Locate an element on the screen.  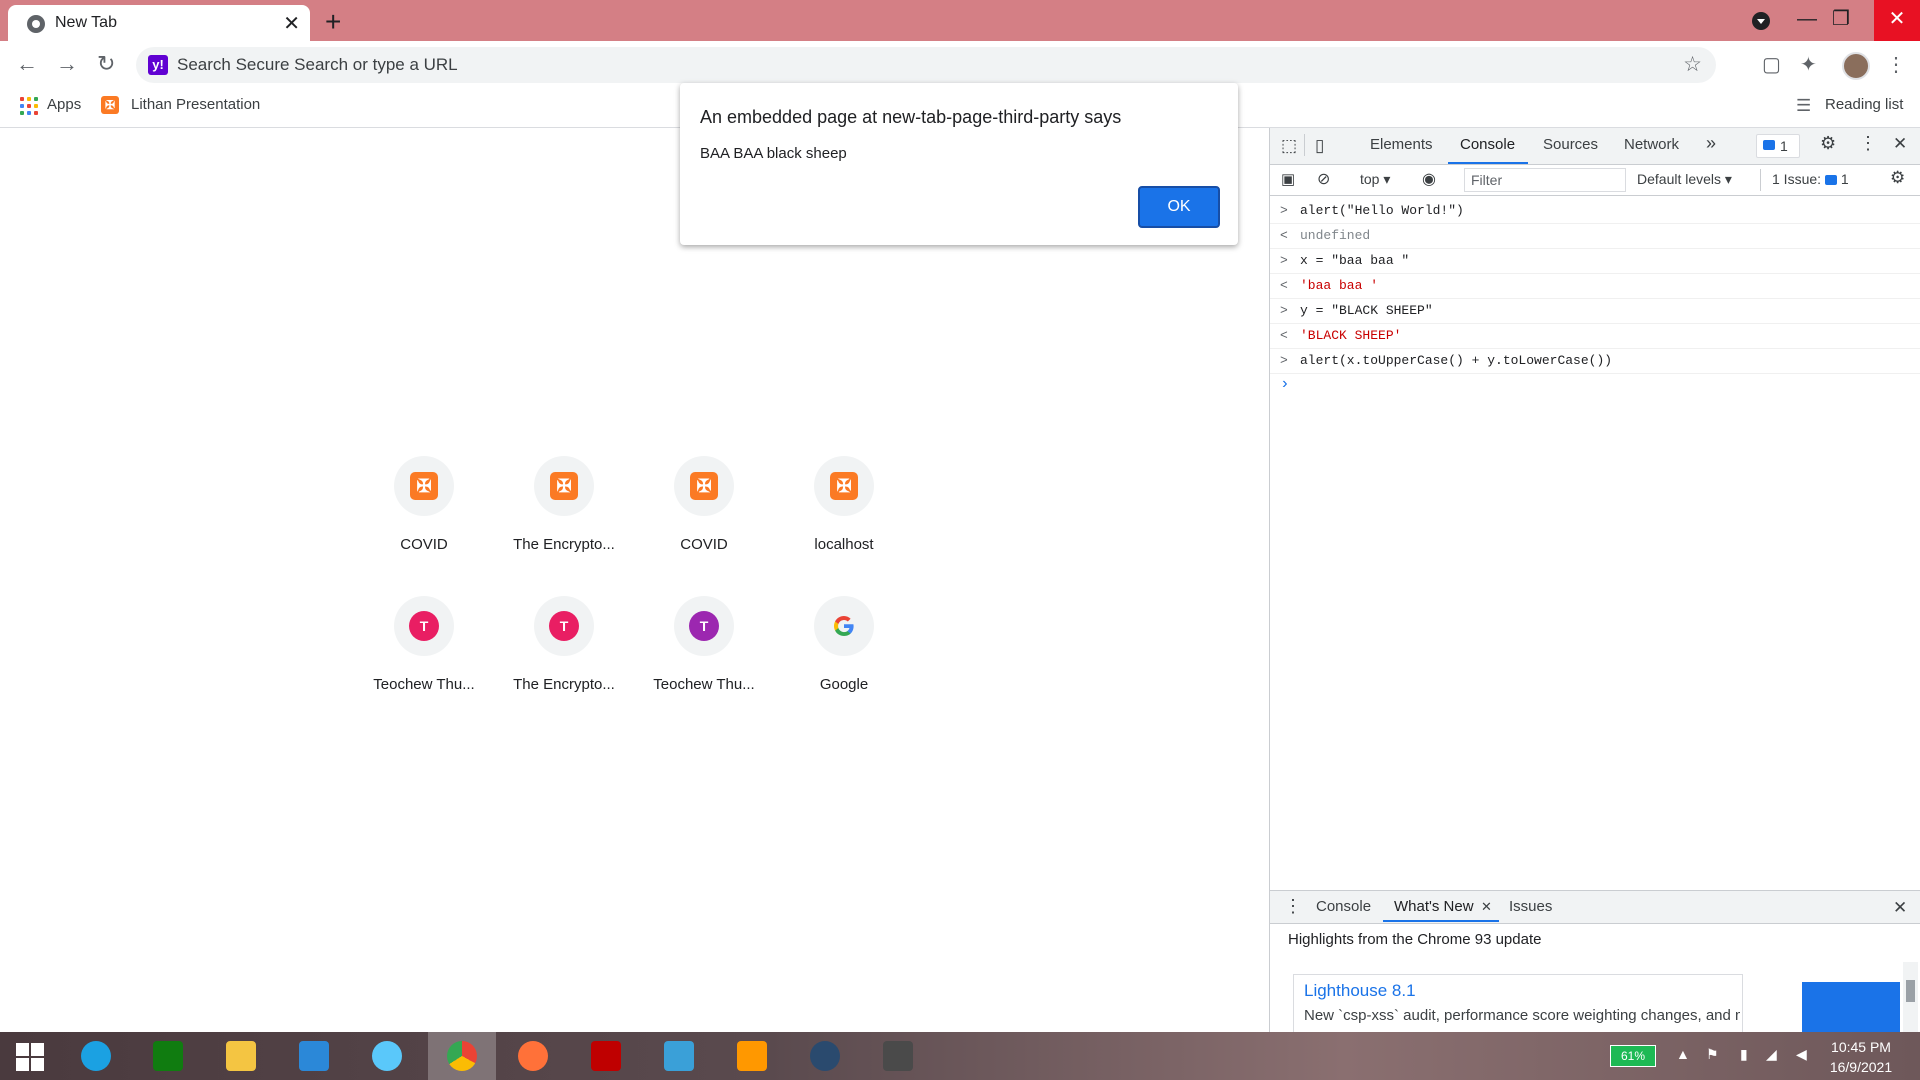
drawer-tab-issues: Issues is located at coordinates (1530, 906).